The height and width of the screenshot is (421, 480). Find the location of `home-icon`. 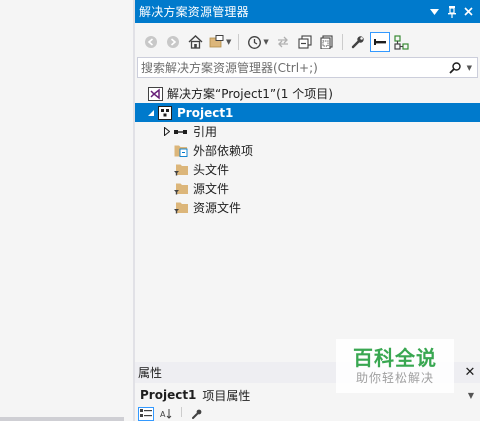

home-icon is located at coordinates (195, 42).